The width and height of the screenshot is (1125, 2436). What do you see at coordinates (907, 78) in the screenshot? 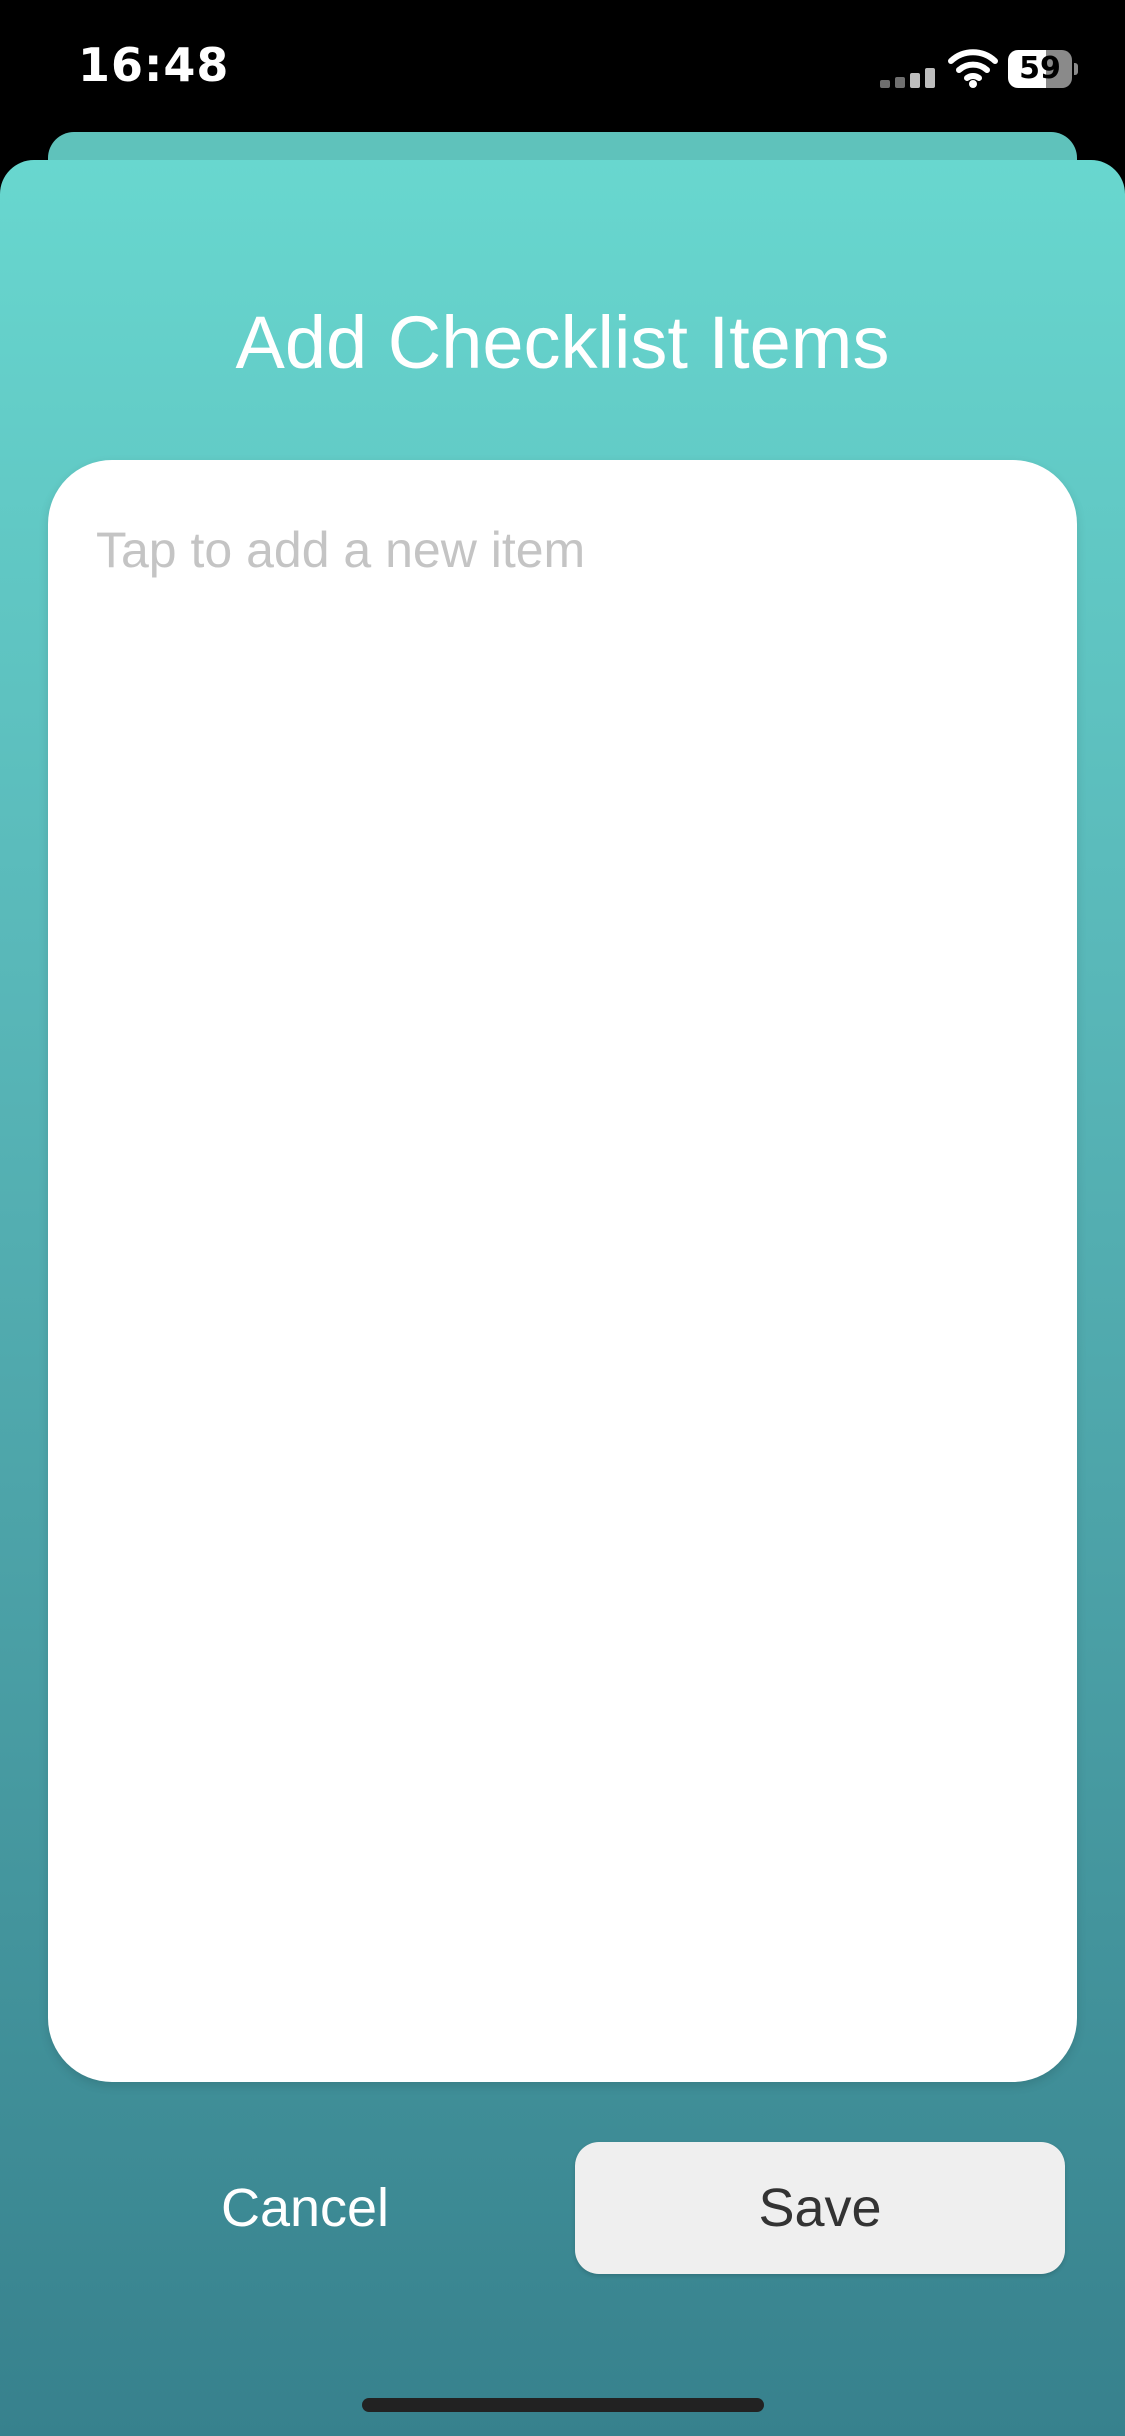
I see `cellular-signal-icon` at bounding box center [907, 78].